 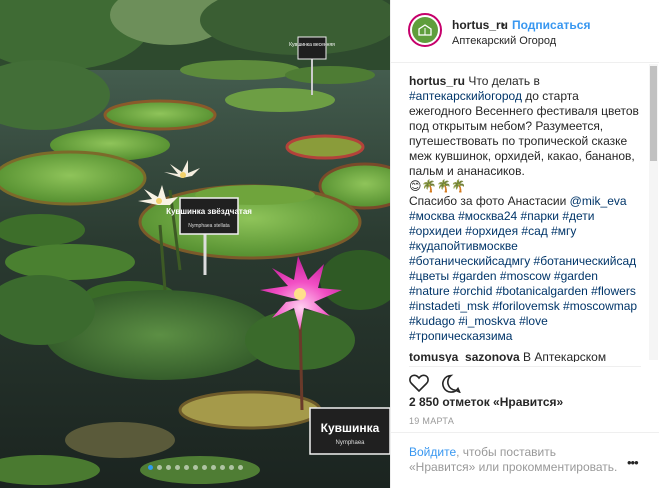 I want to click on more-options-icon: •••, so click(x=633, y=462).